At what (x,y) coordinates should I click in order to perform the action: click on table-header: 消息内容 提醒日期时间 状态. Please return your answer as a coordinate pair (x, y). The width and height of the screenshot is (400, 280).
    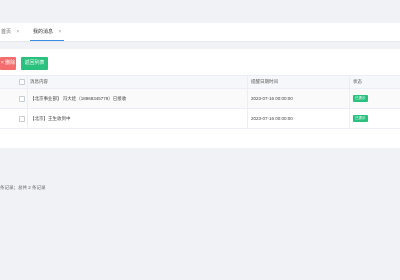
    Looking at the image, I should click on (200, 82).